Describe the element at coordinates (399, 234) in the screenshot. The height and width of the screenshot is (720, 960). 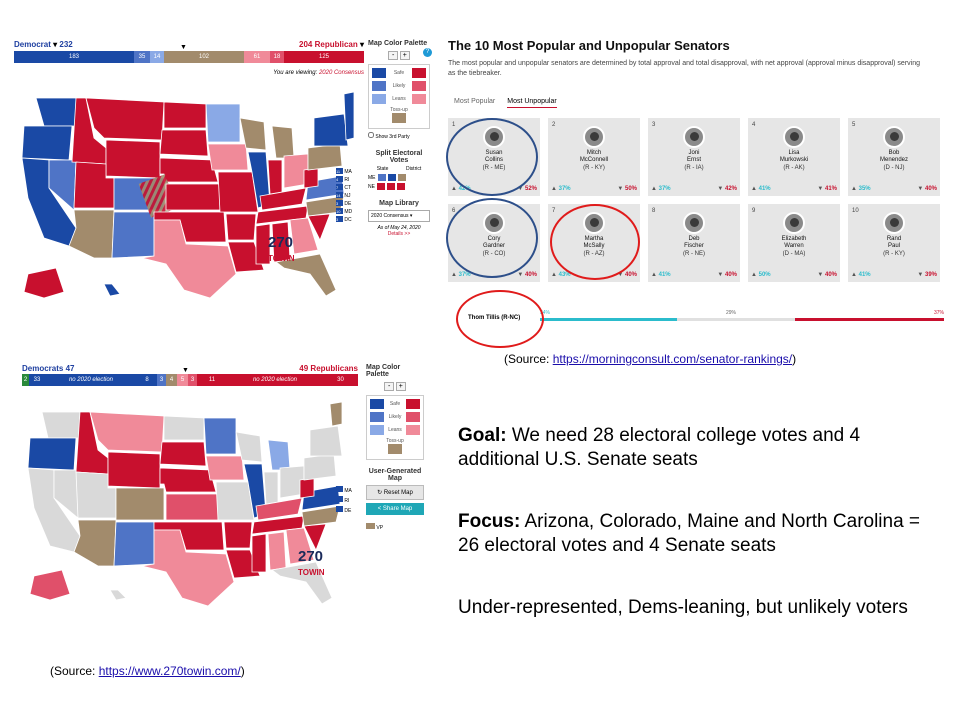
I see `details-link: Details >>` at that location.